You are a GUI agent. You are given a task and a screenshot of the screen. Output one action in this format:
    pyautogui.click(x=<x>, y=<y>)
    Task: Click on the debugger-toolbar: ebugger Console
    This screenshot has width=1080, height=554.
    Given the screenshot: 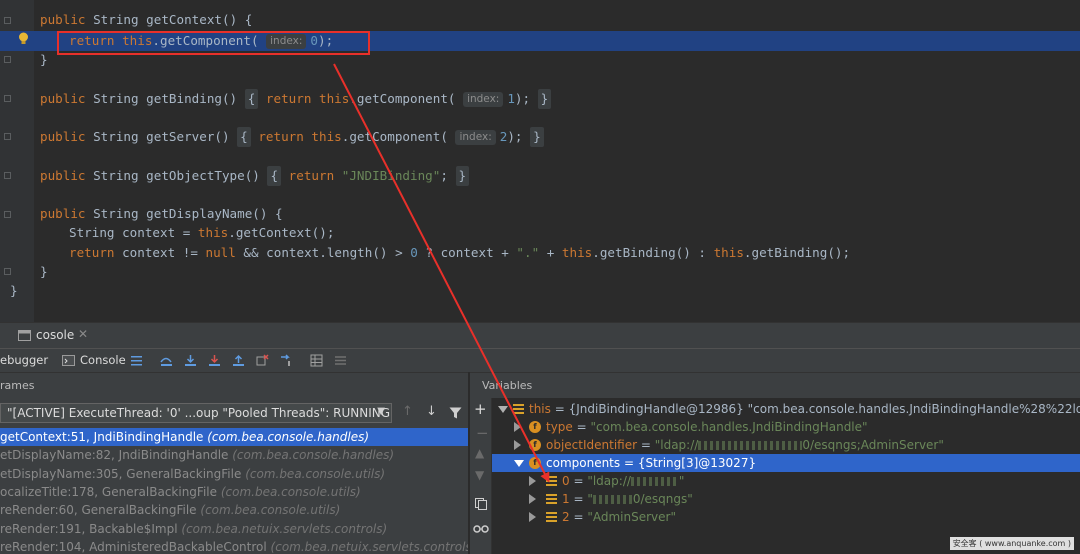 What is the action you would take?
    pyautogui.click(x=540, y=360)
    